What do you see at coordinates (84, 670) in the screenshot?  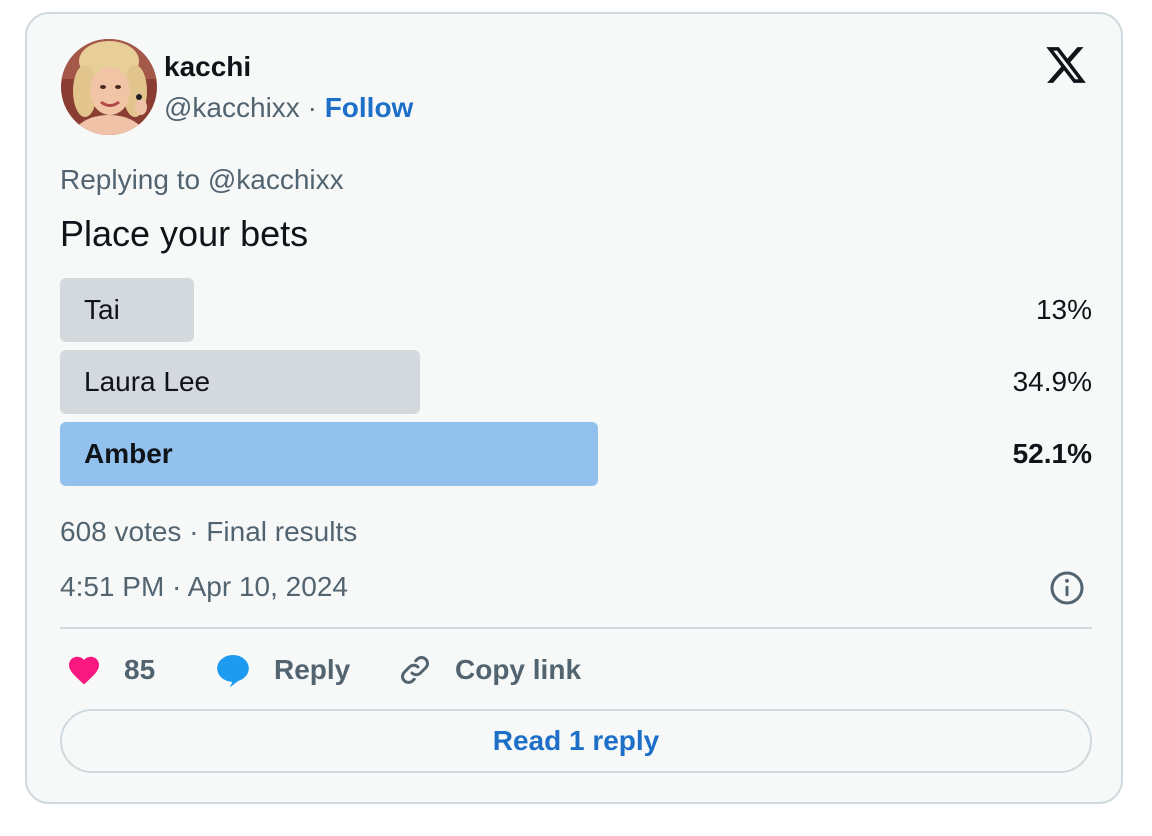 I see `heart-icon` at bounding box center [84, 670].